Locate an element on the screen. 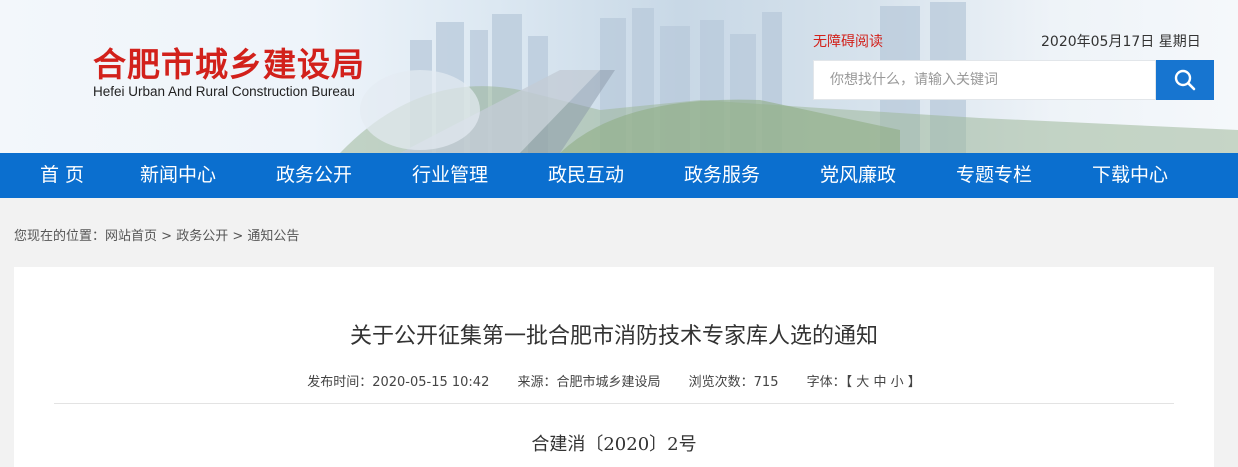  font-large-button: 大 is located at coordinates (862, 382).